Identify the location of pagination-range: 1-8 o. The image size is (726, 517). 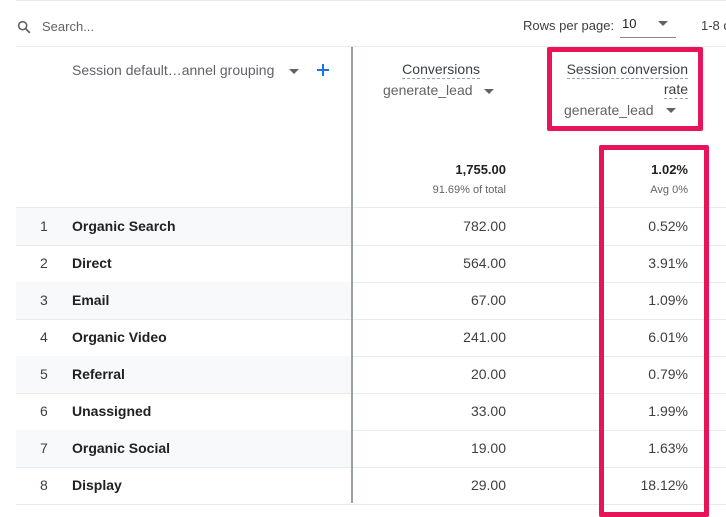
(713, 25).